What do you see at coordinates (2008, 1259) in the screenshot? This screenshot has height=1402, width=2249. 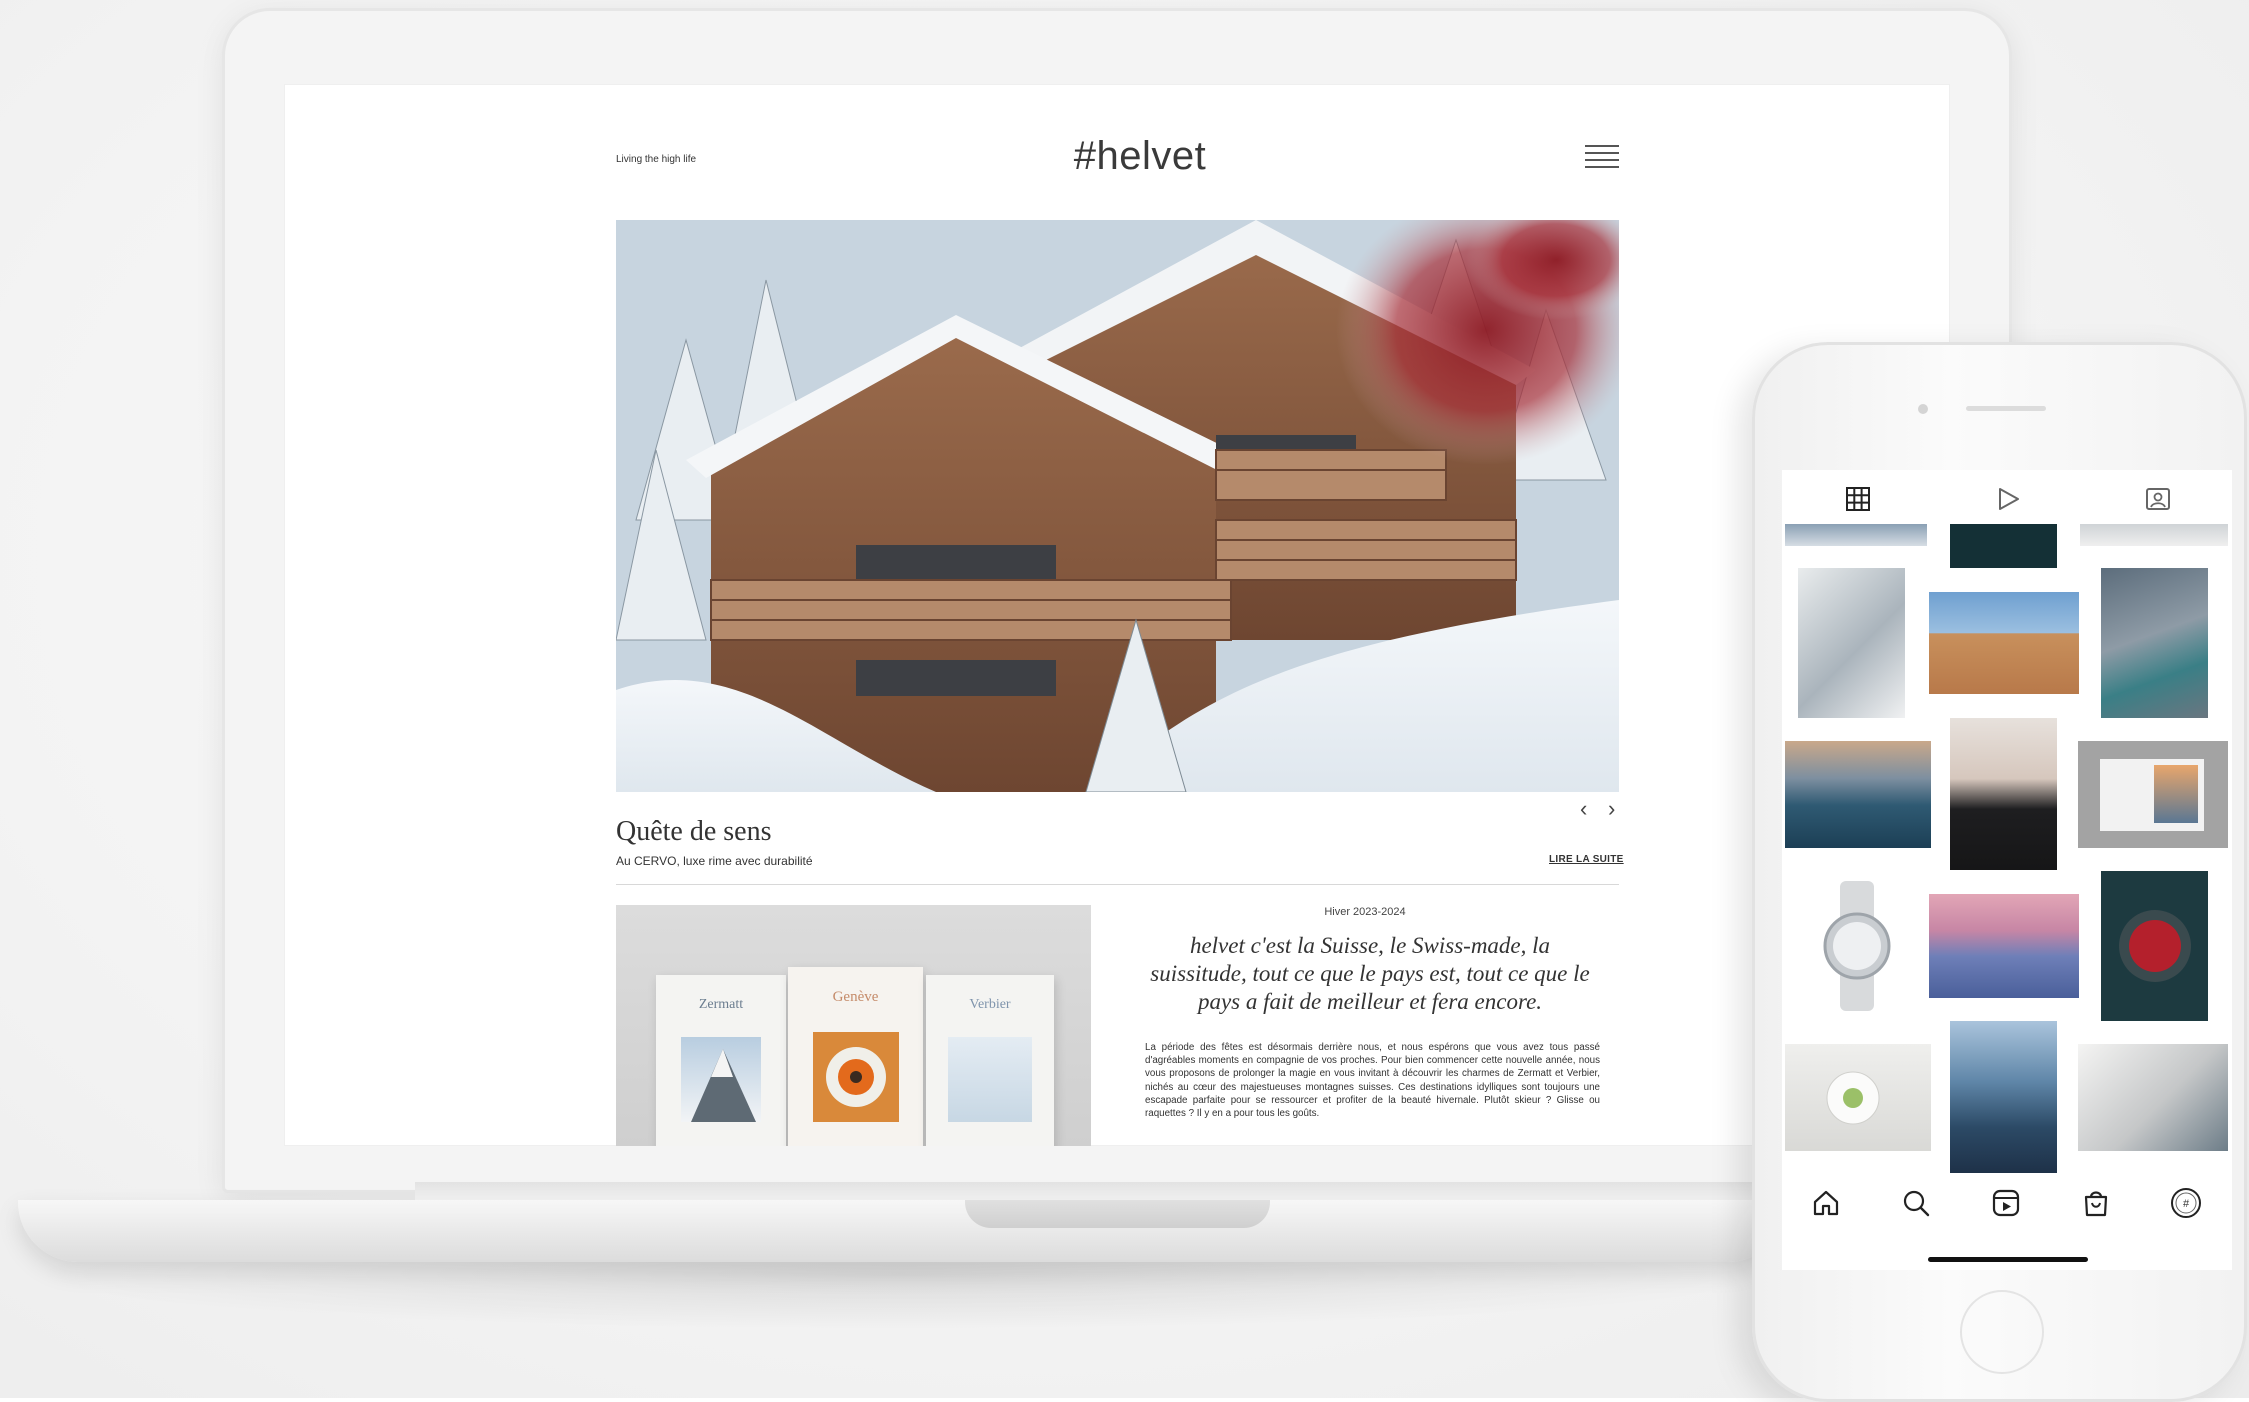 I see `home-indicator-bar` at bounding box center [2008, 1259].